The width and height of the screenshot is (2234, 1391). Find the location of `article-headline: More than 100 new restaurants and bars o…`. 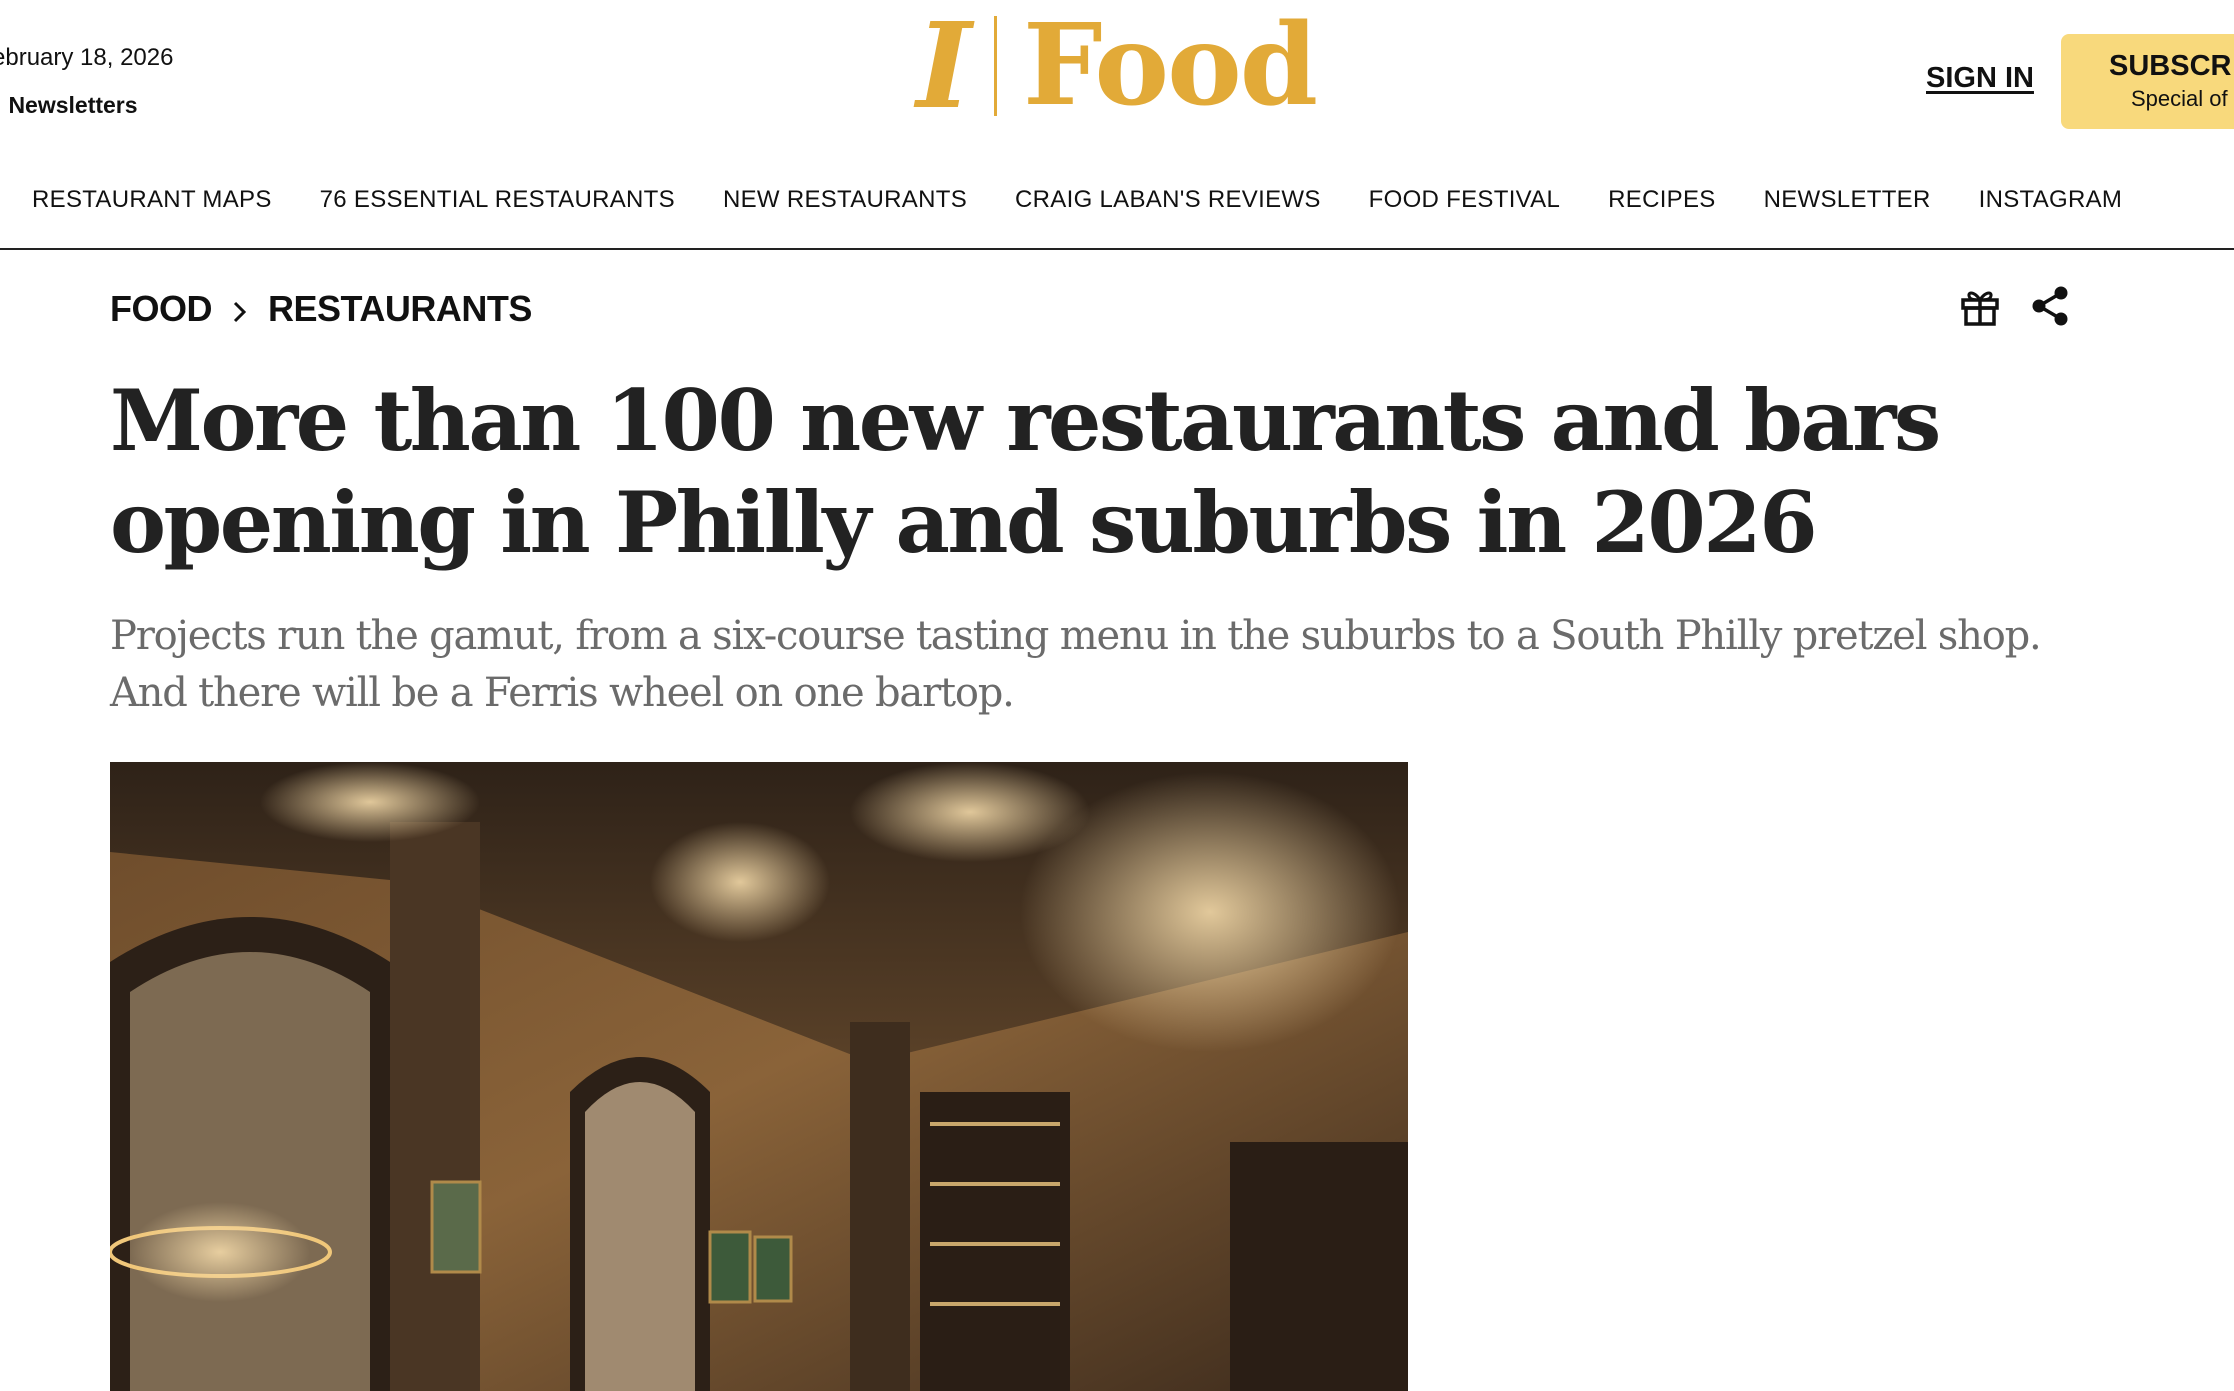

article-headline: More than 100 new restaurants and bars o… is located at coordinates (1025, 471).